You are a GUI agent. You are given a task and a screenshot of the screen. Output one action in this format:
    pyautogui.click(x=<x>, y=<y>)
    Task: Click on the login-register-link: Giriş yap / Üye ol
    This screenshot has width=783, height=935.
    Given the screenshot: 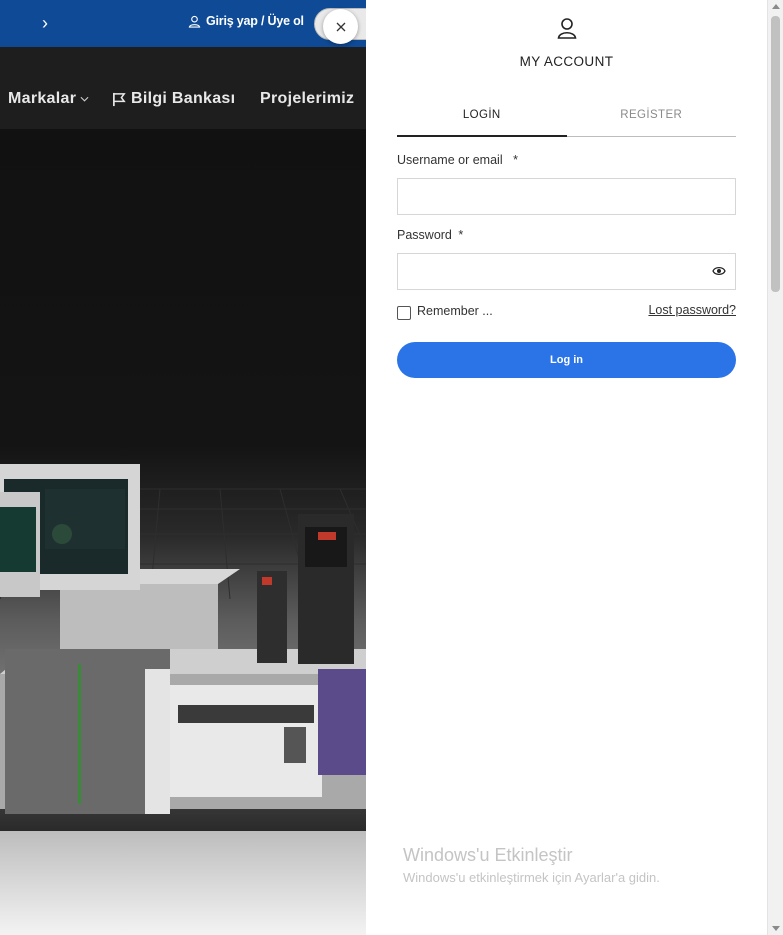 What is the action you would take?
    pyautogui.click(x=246, y=21)
    